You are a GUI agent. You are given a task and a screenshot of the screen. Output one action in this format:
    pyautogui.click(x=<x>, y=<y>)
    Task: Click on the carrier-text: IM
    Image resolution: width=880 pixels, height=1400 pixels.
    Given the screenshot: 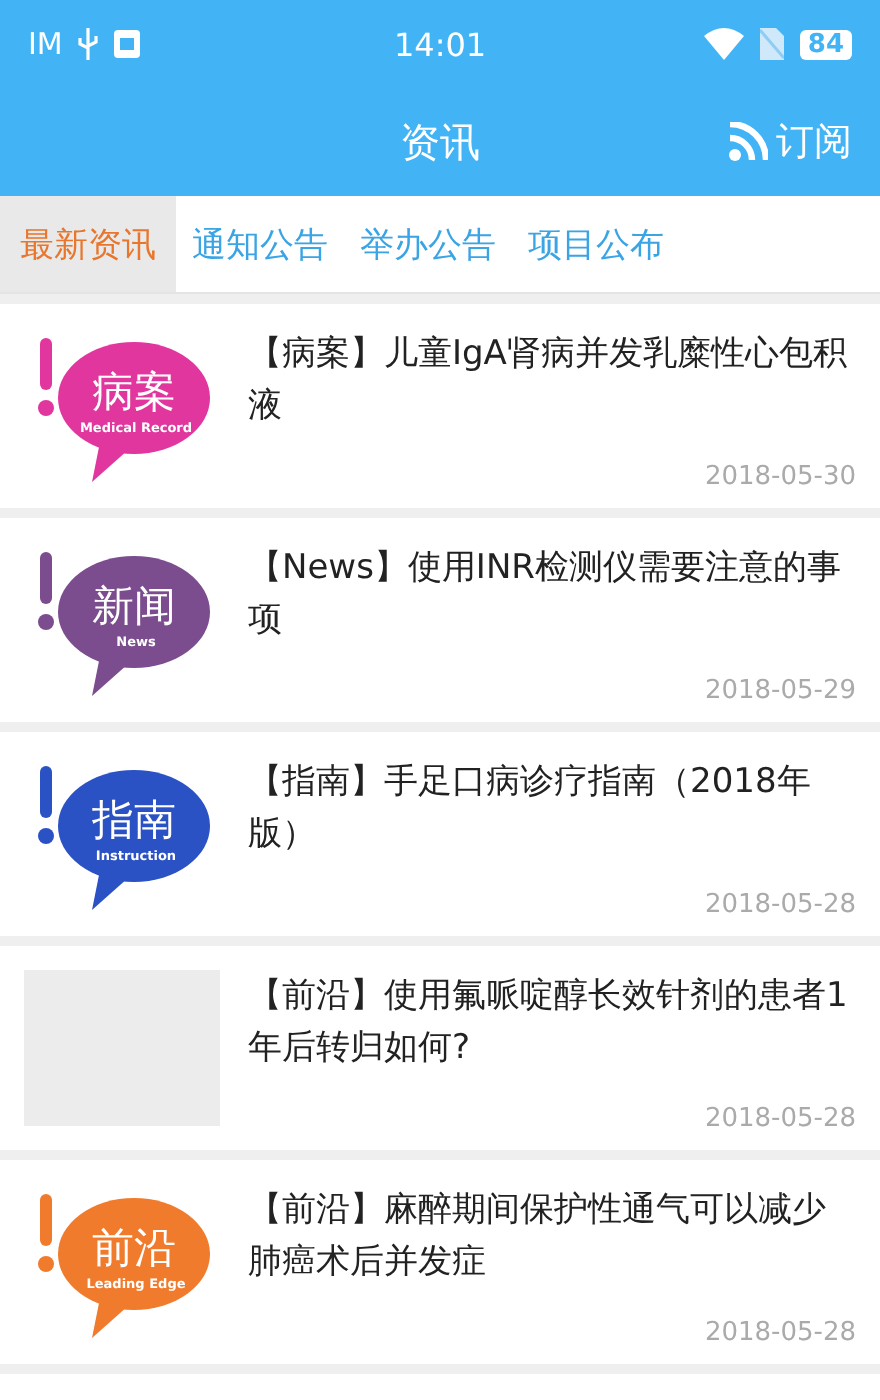 What is the action you would take?
    pyautogui.click(x=45, y=44)
    